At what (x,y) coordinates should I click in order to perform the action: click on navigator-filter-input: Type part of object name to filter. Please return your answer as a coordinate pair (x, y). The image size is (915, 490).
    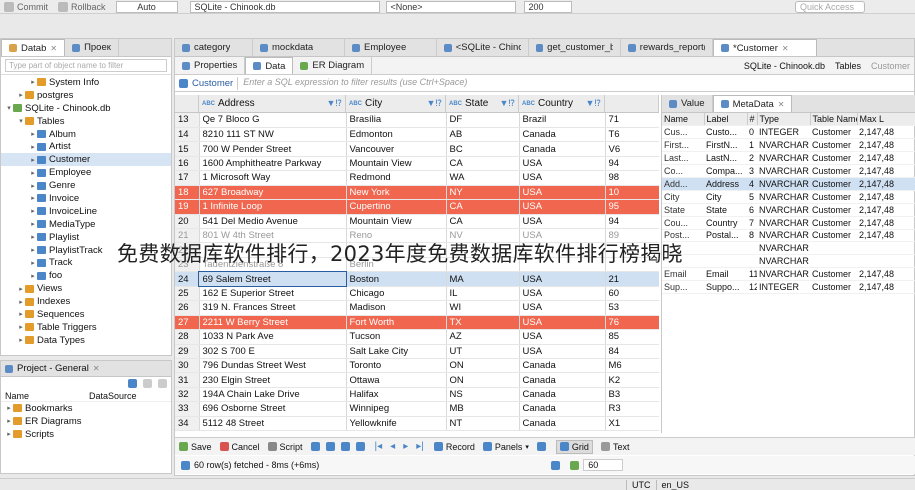
    Looking at the image, I should click on (86, 65).